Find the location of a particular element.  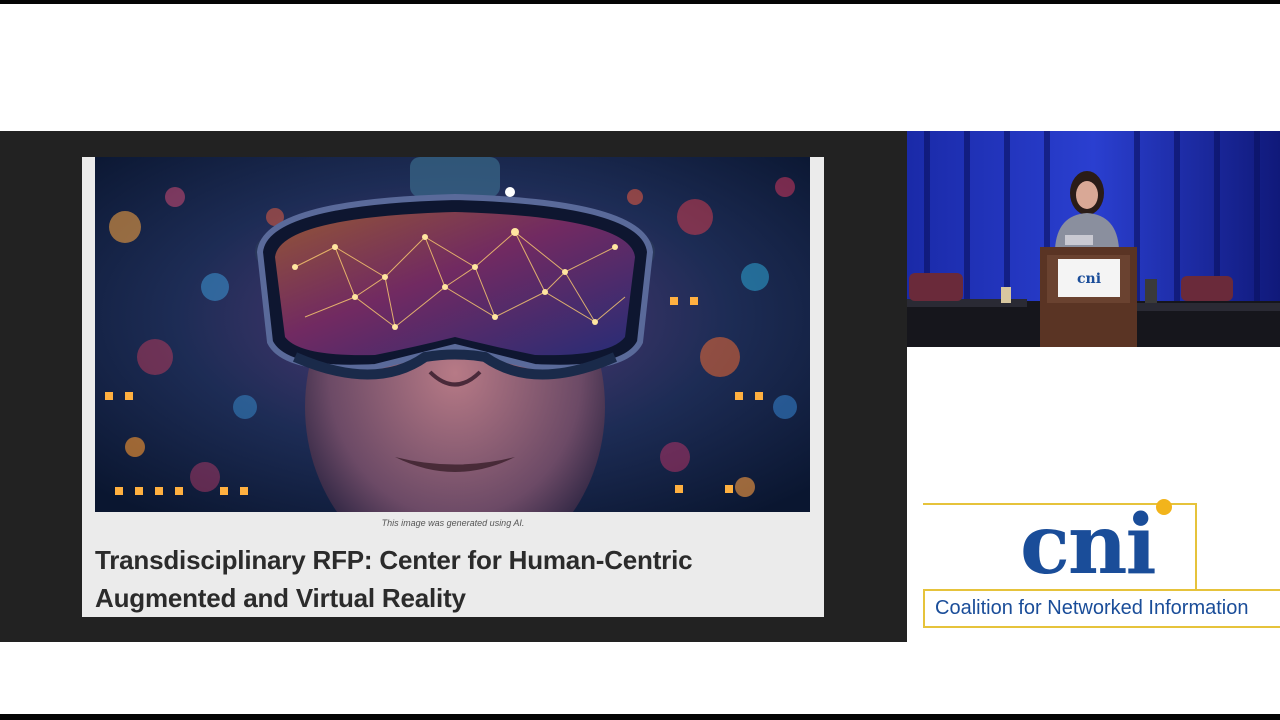

speaker-video-feed: cni is located at coordinates (1093, 239).